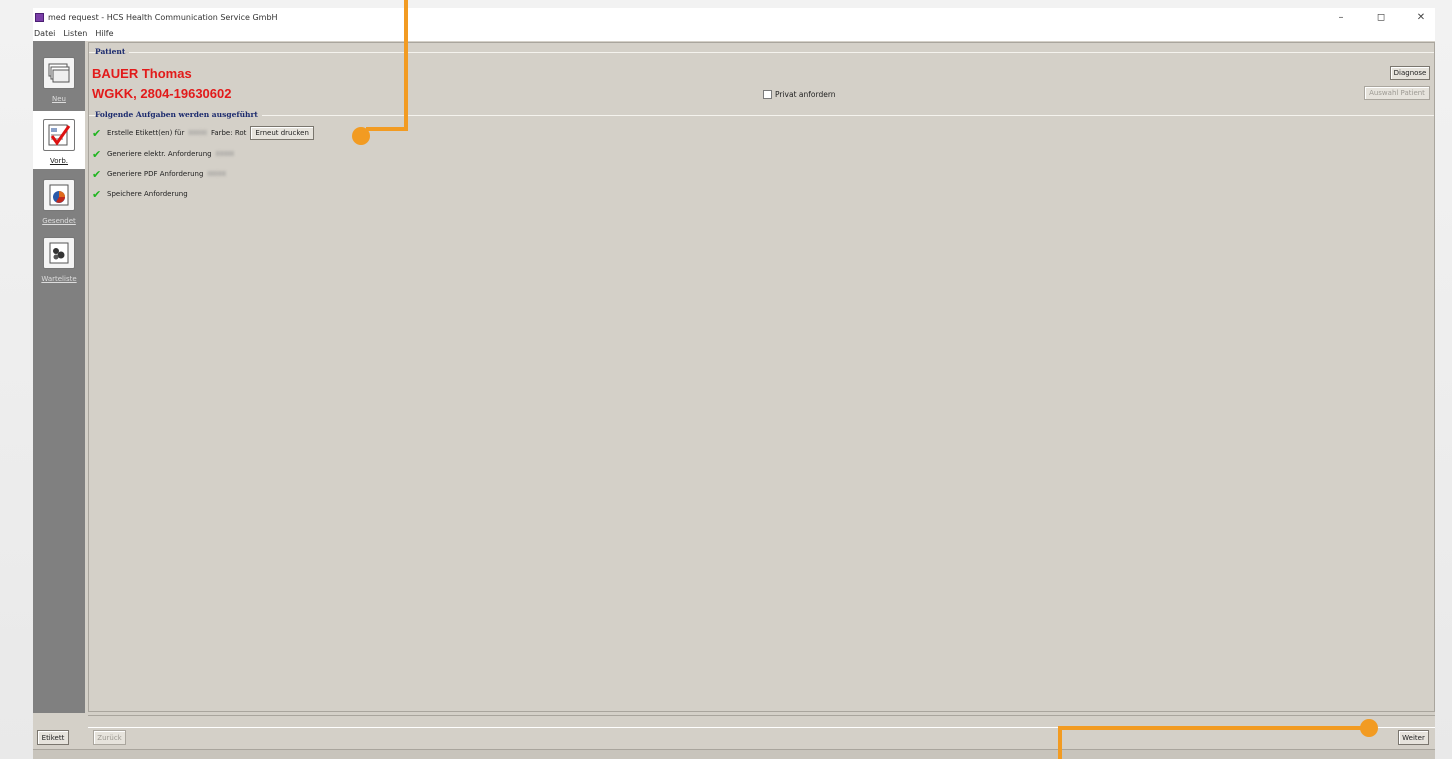  I want to click on task-suffix: Farbe: Rot, so click(228, 133).